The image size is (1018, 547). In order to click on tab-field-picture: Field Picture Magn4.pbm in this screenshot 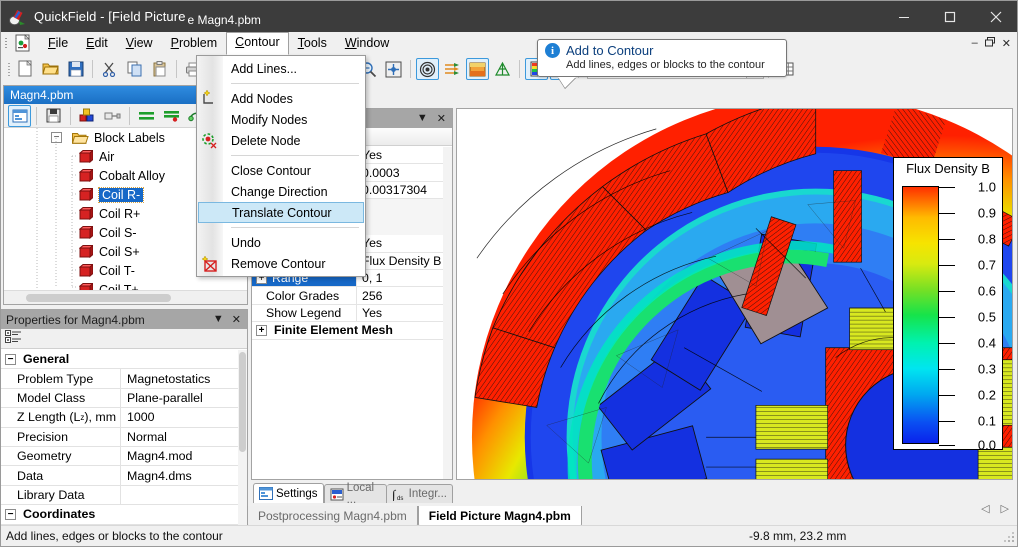, I will do `click(499, 516)`.